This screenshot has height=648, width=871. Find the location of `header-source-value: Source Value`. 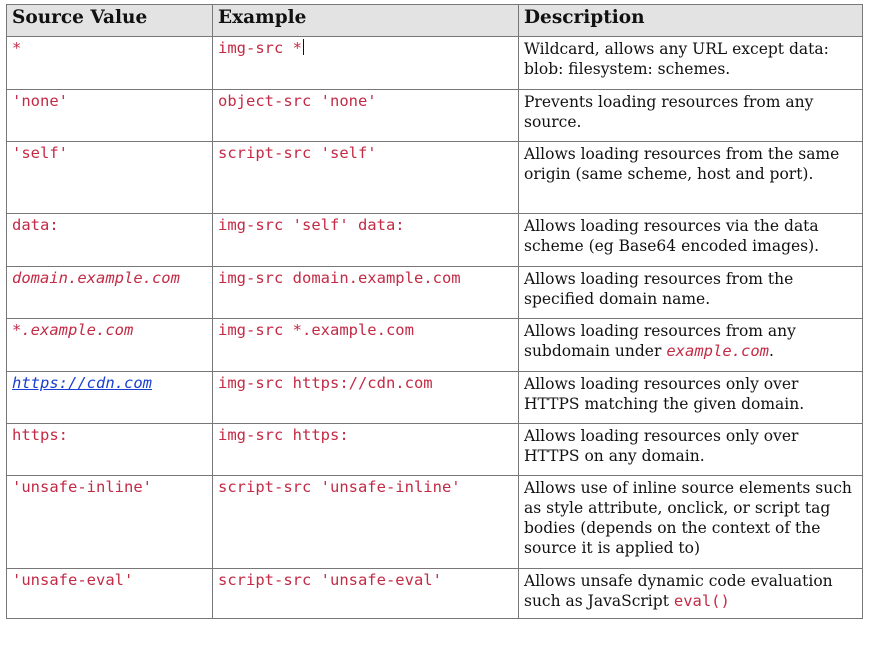

header-source-value: Source Value is located at coordinates (109, 20).